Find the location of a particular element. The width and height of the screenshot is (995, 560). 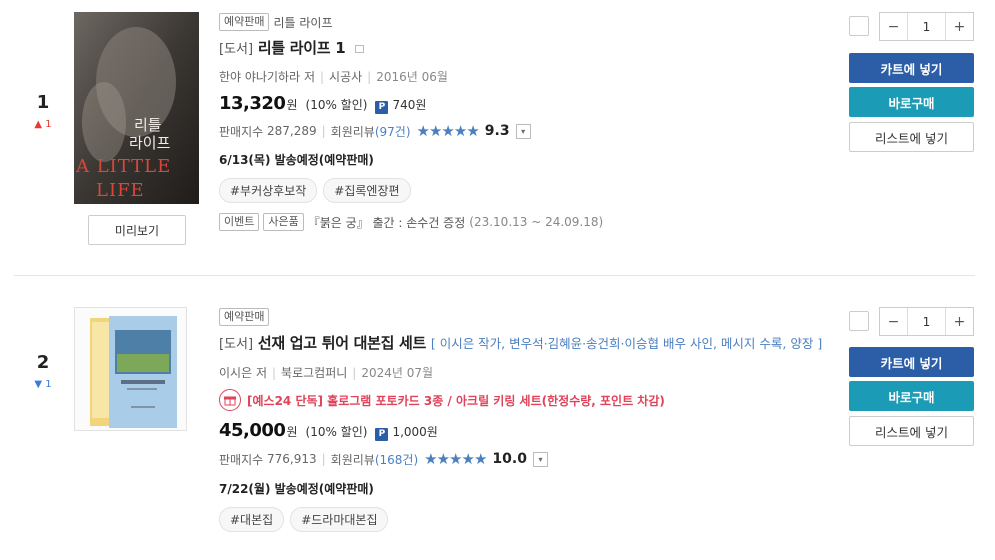

title-row: [도서] 리틀 라이프 1 is located at coordinates (524, 49).